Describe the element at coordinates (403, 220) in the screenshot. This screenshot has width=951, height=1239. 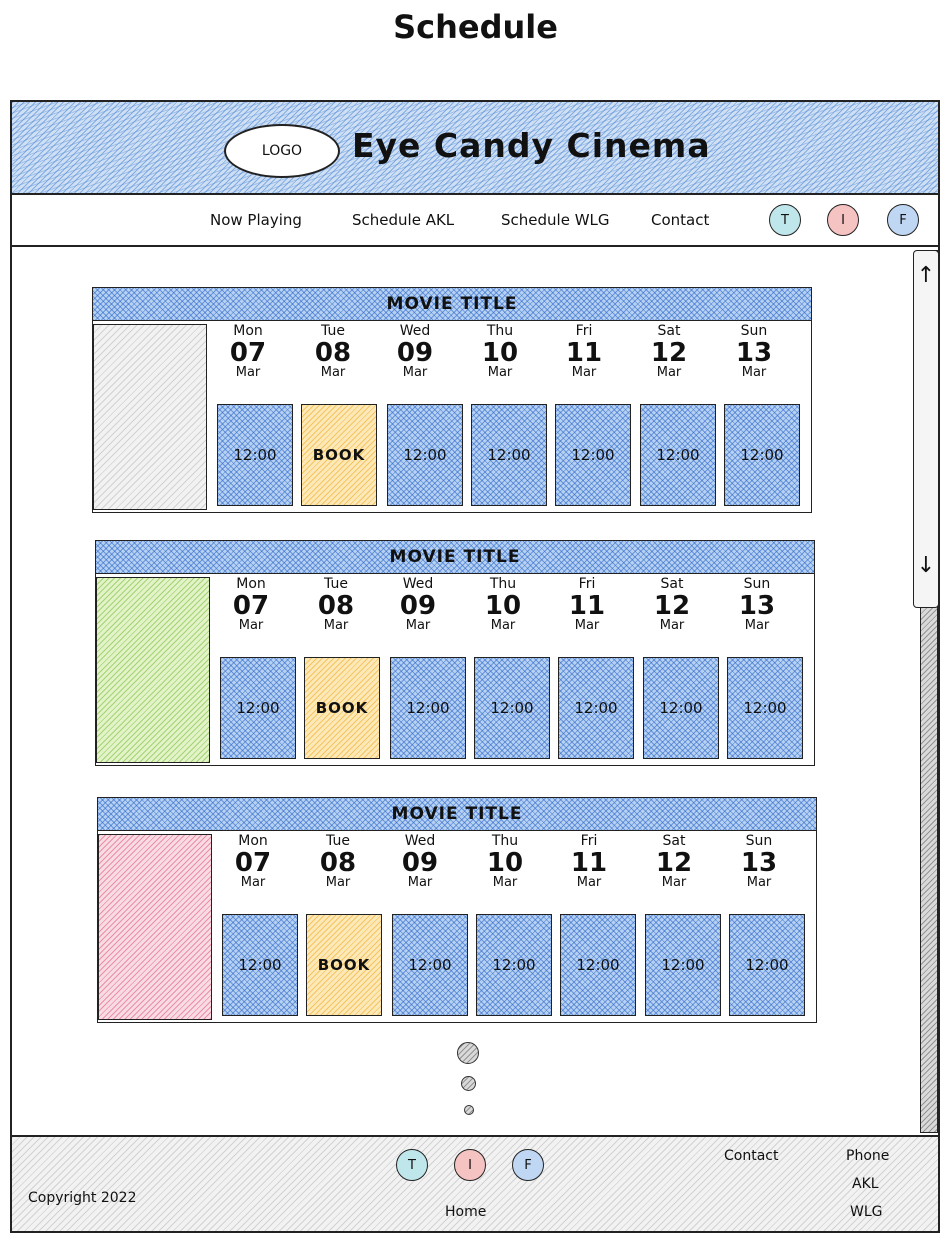
I see `nav-schedule-akl: Schedule AKL` at that location.